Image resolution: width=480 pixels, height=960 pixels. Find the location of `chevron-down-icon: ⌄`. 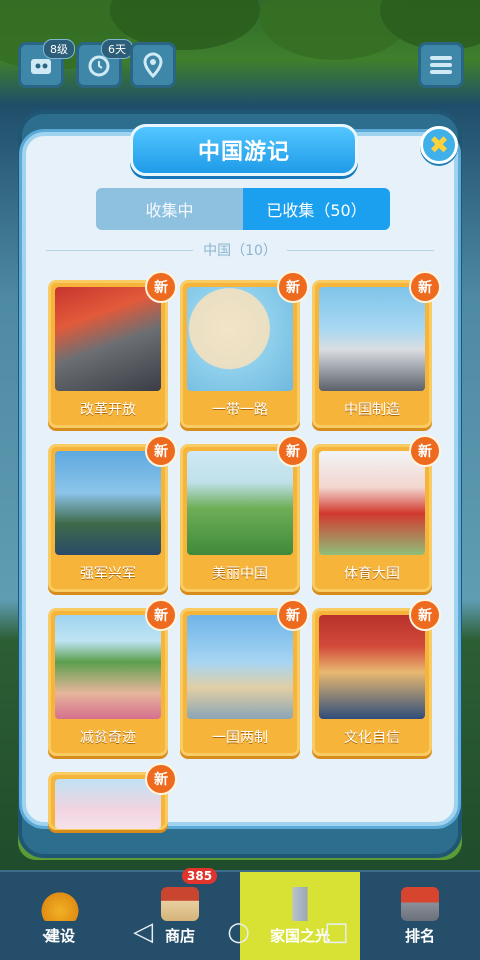

chevron-down-icon: ⌄ is located at coordinates (48, 932).